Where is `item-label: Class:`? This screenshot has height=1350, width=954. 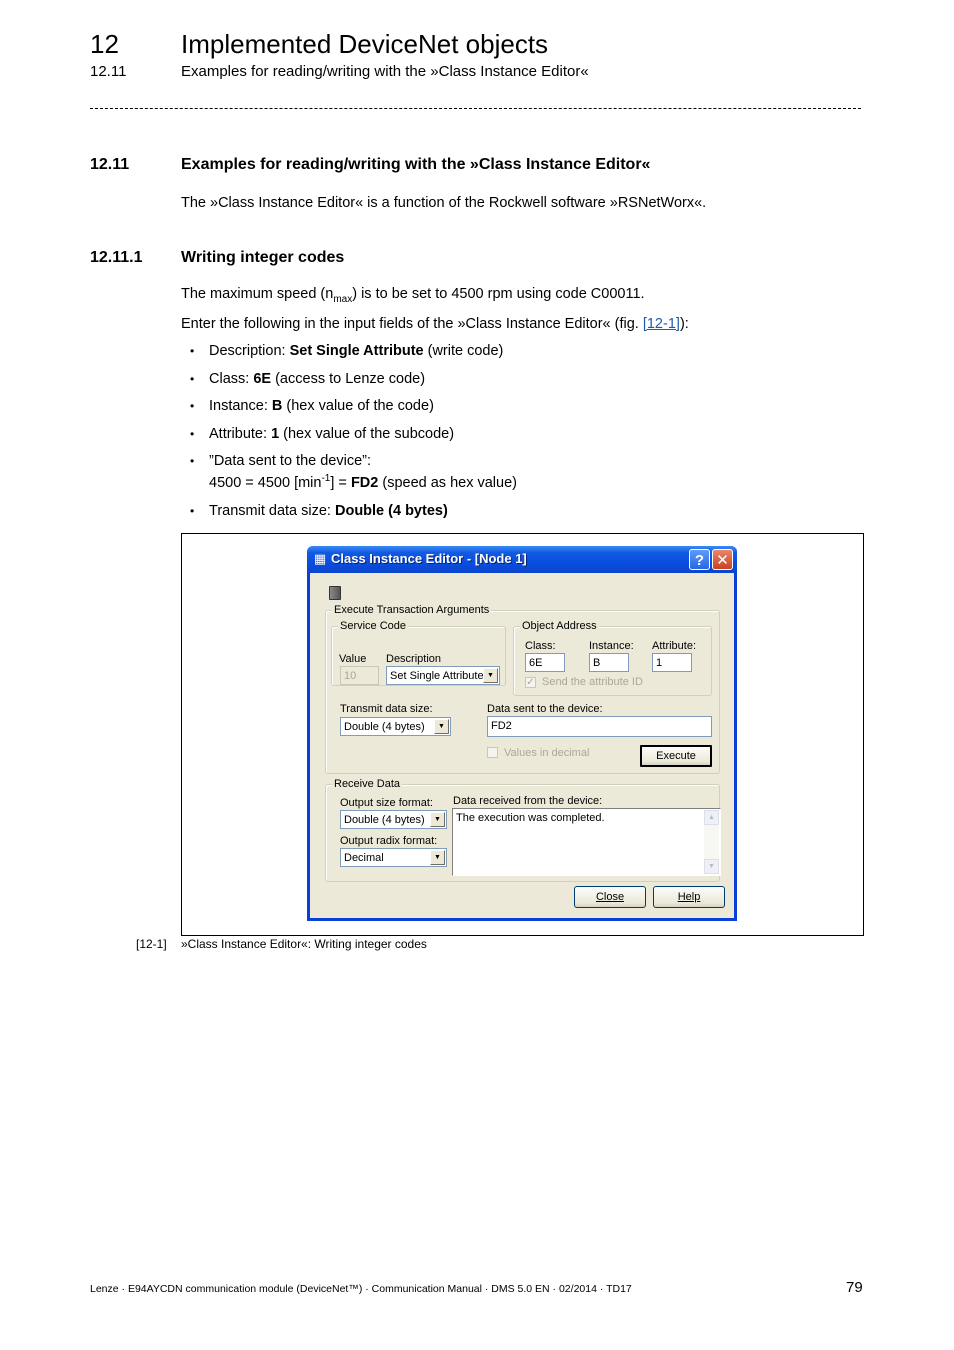 item-label: Class: is located at coordinates (231, 378).